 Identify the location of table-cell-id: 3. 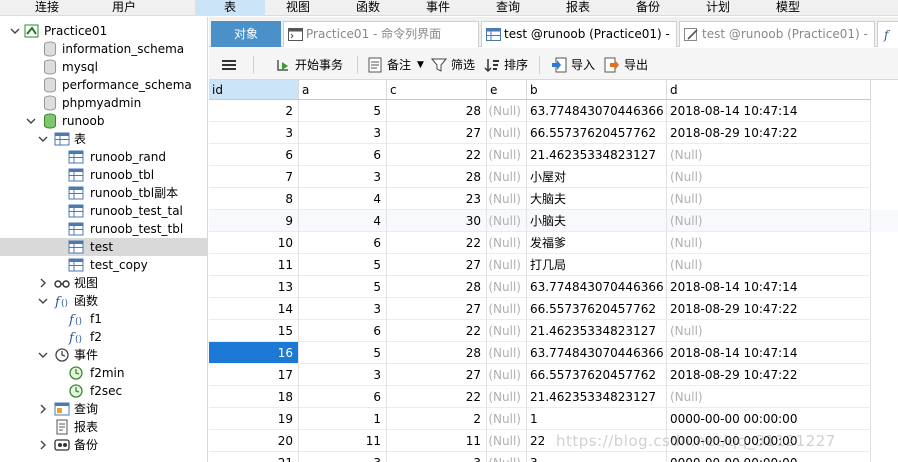
(254, 133).